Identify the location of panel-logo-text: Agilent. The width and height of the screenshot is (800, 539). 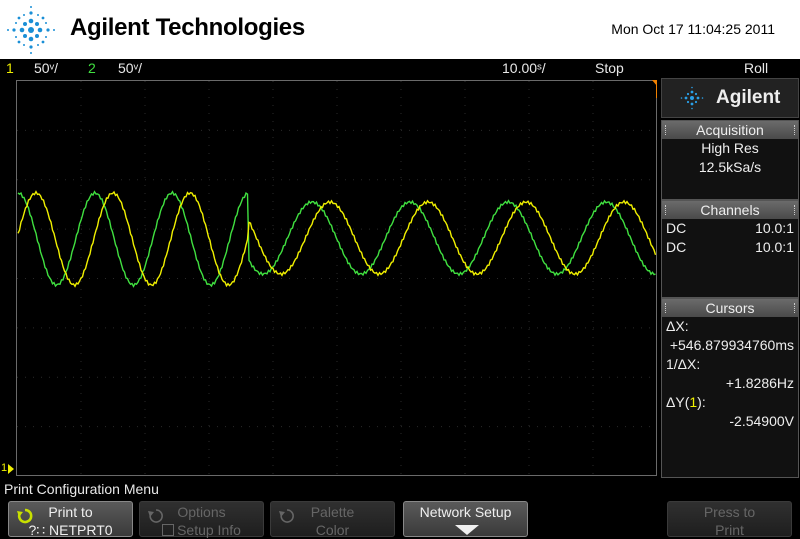
(748, 97).